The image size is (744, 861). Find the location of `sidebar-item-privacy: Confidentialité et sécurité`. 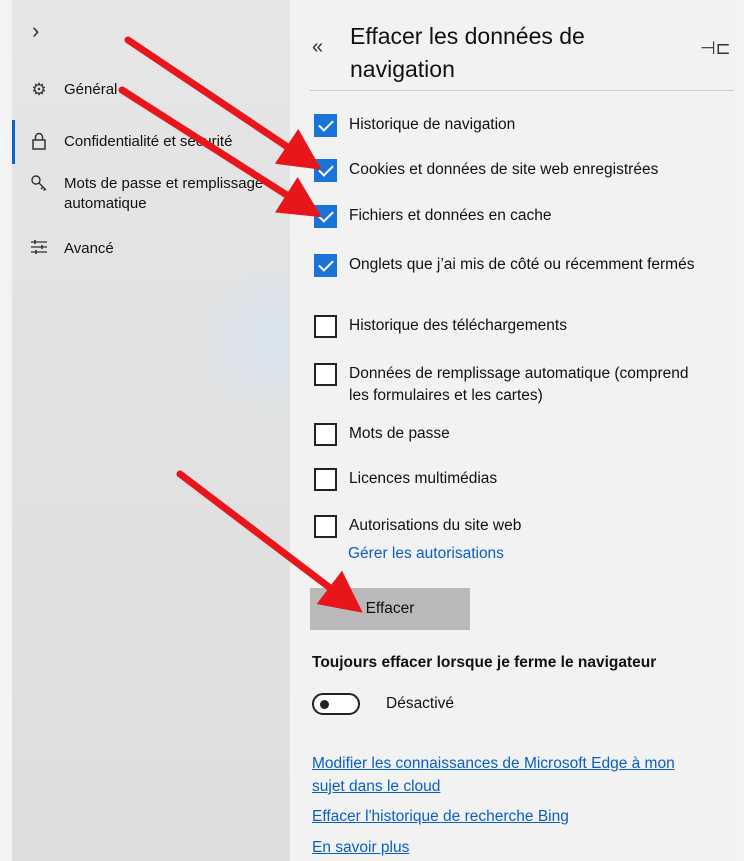

sidebar-item-privacy: Confidentialité et sécurité is located at coordinates (122, 143).